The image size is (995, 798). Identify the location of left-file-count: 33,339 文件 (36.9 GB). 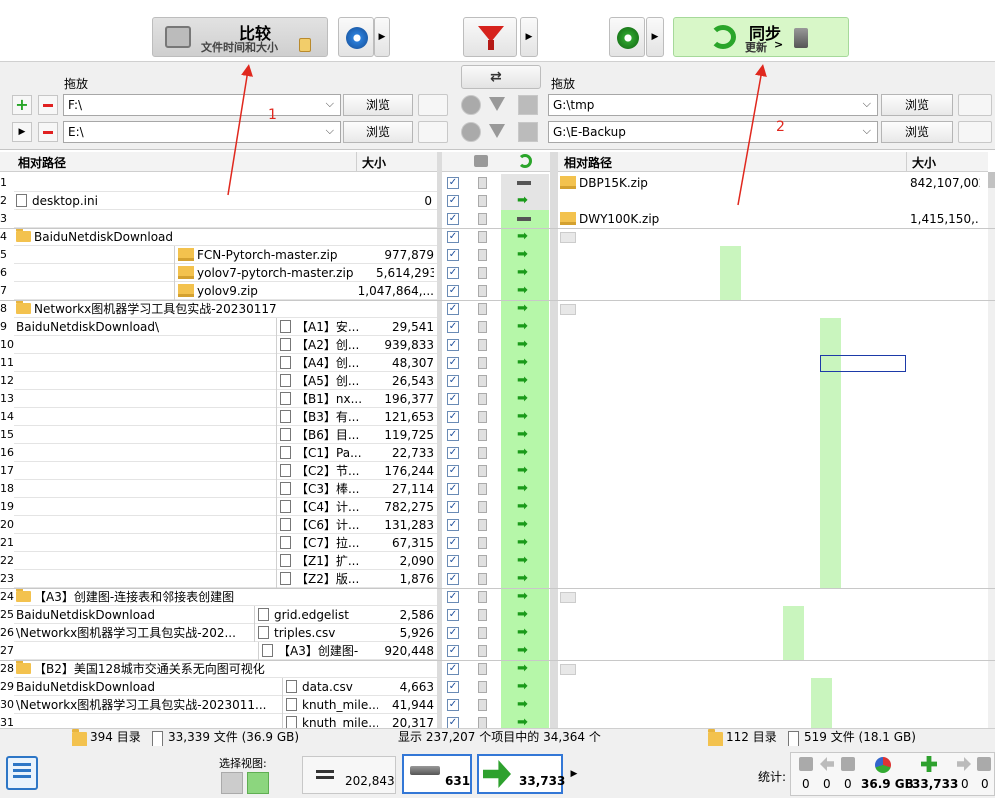
(234, 737).